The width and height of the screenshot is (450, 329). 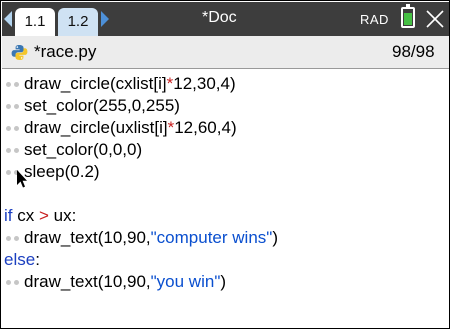 What do you see at coordinates (185, 281) in the screenshot?
I see `code-token: "you win"` at bounding box center [185, 281].